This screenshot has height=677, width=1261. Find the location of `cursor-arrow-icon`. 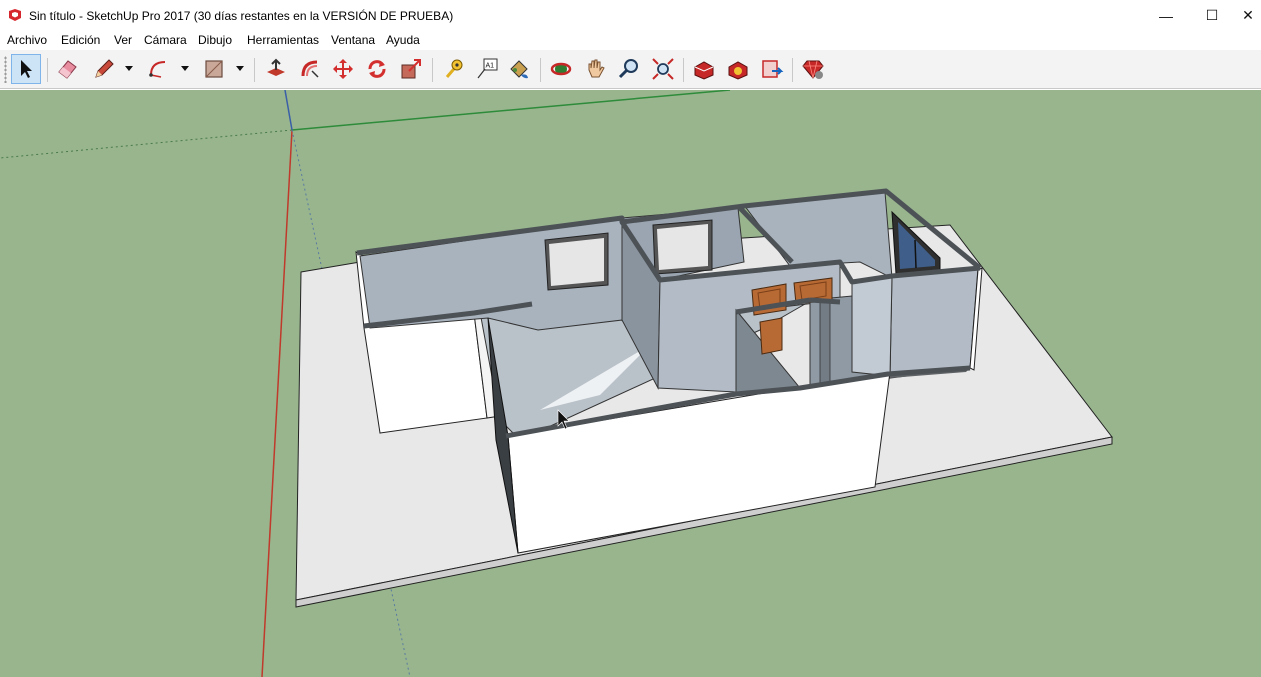

cursor-arrow-icon is located at coordinates (26, 69).